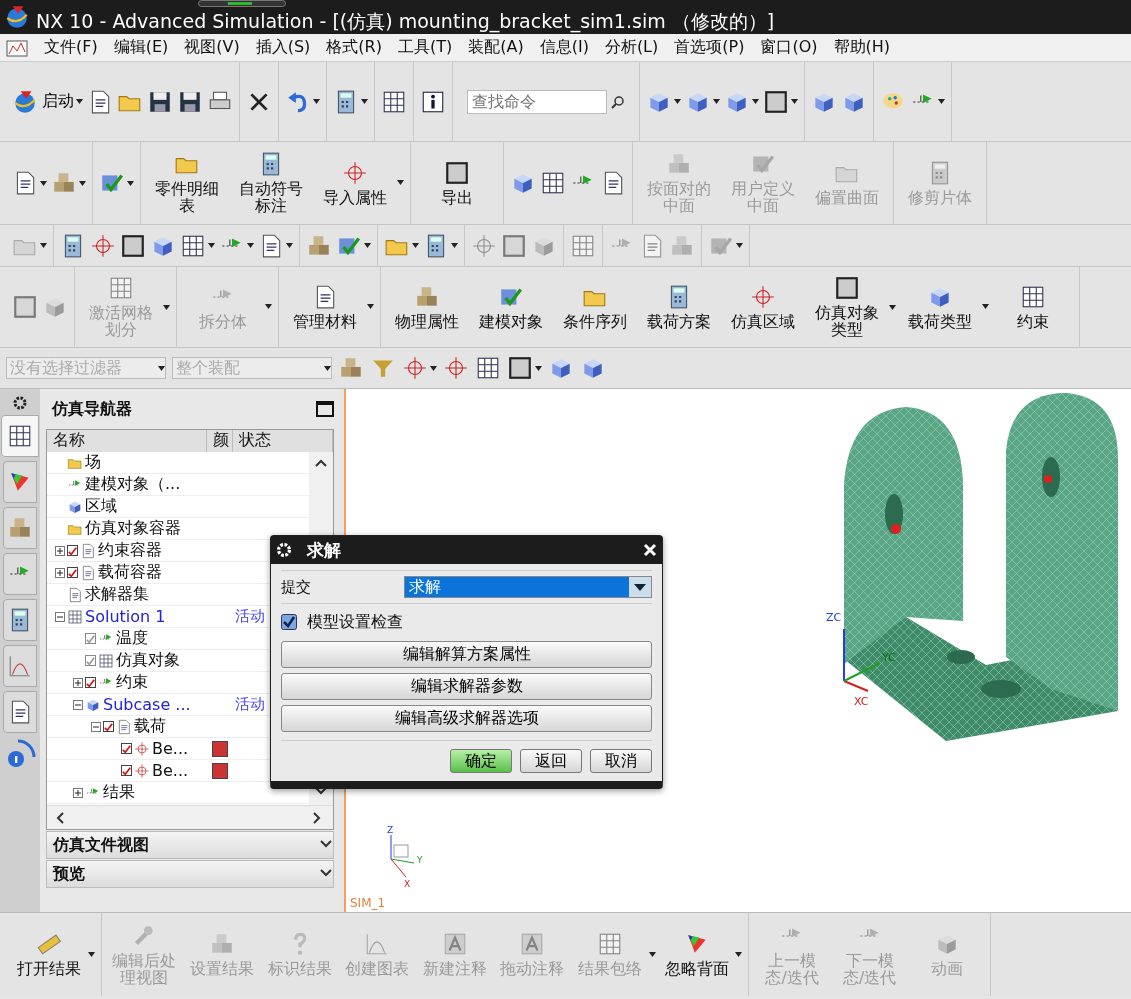 The image size is (1131, 999). Describe the element at coordinates (496, 47) in the screenshot. I see `menu-item: 装配(A)` at that location.